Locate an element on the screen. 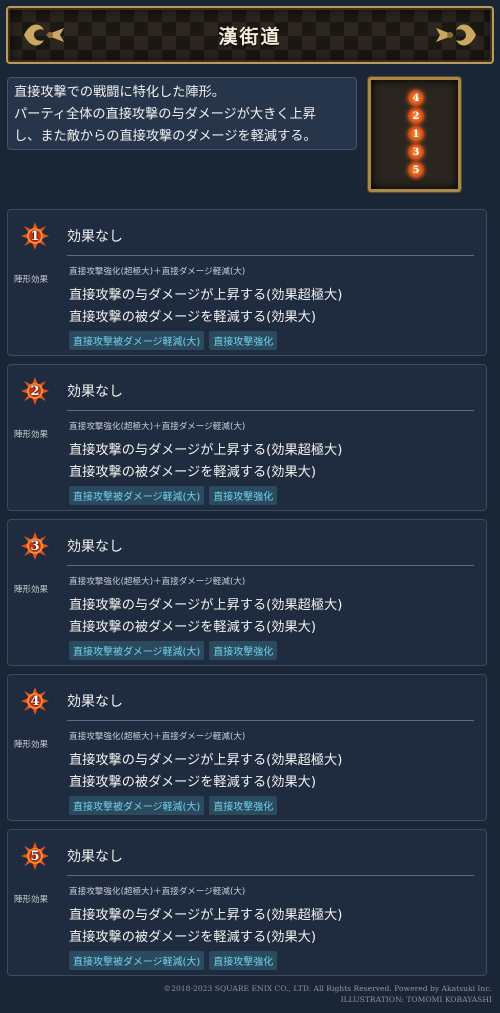 The width and height of the screenshot is (500, 1013). fire-burst-icon: 5 is located at coordinates (35, 856).